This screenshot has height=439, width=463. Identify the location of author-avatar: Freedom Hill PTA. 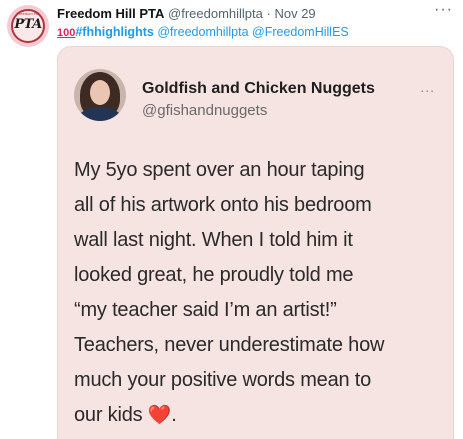
(28, 26).